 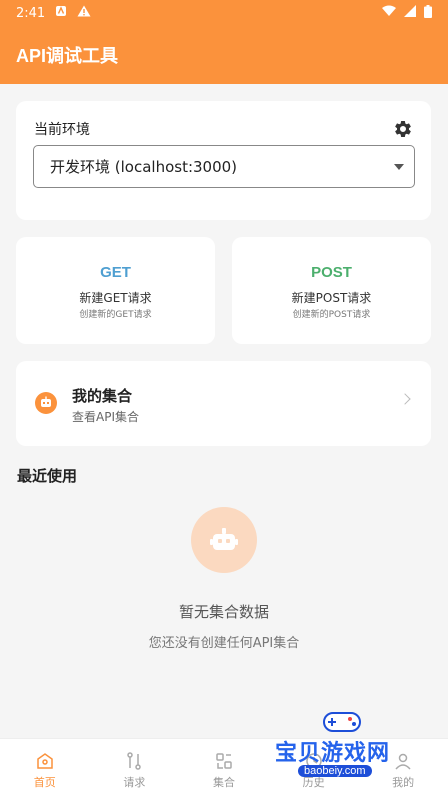 What do you see at coordinates (84, 13) in the screenshot?
I see `warning-icon` at bounding box center [84, 13].